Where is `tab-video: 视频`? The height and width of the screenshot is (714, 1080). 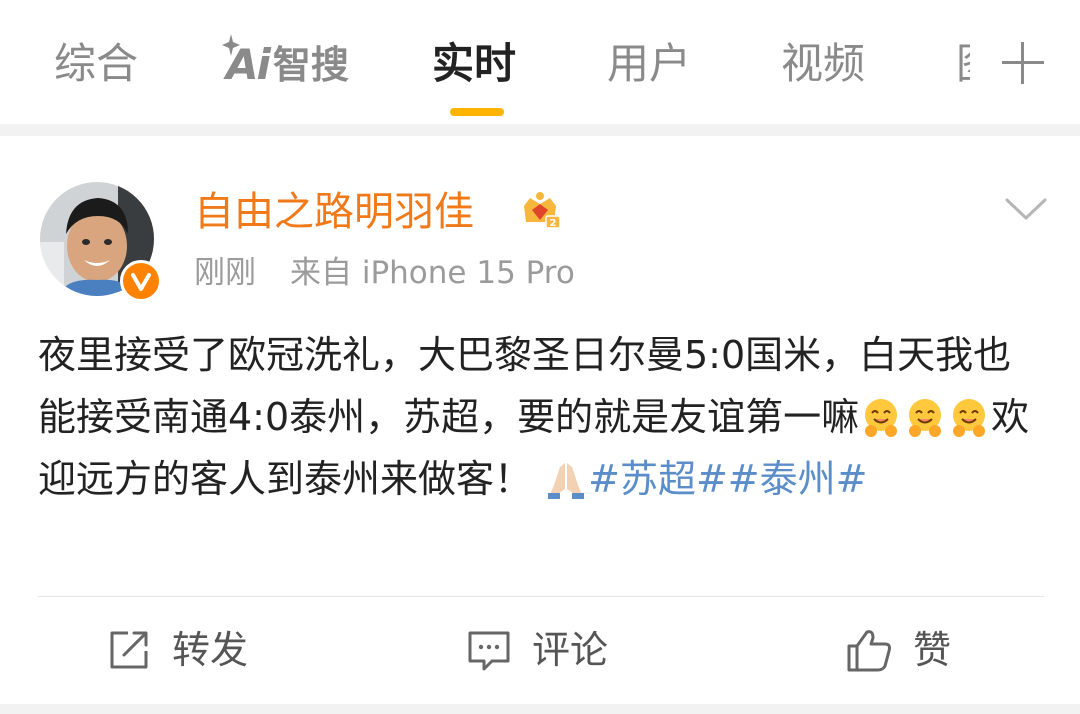 tab-video: 视频 is located at coordinates (823, 64).